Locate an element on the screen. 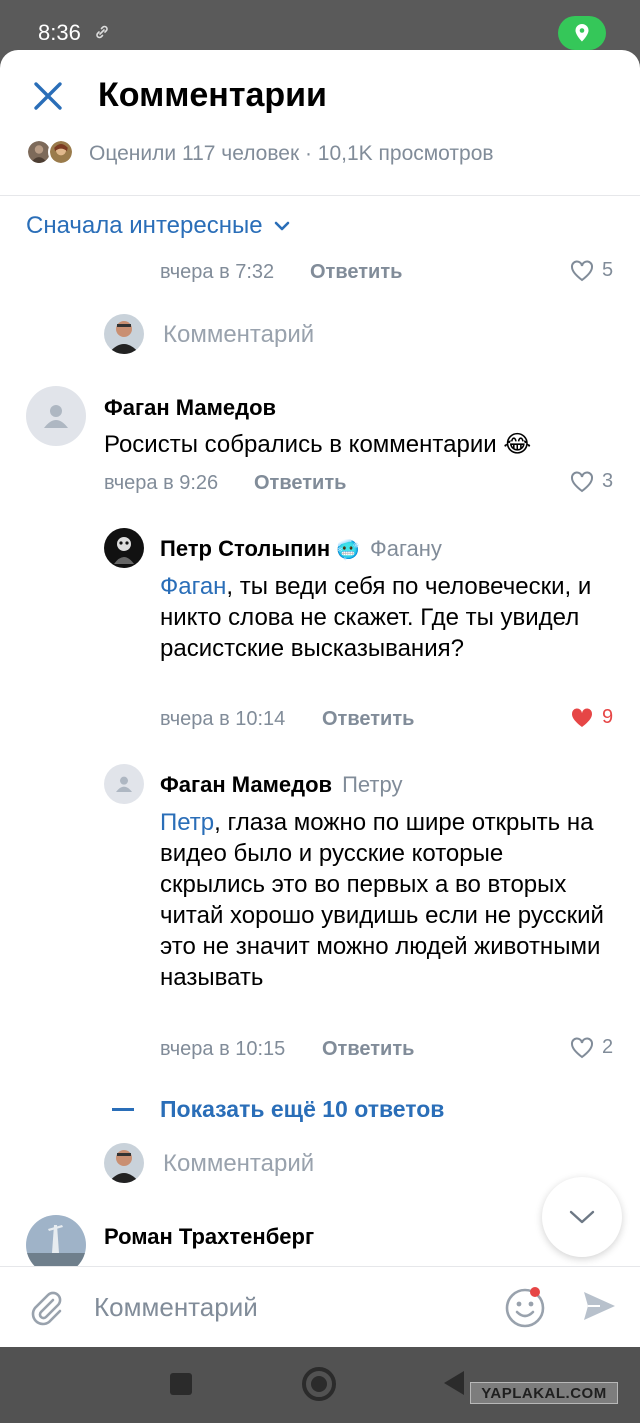  like-button: 9 is located at coordinates (591, 717).